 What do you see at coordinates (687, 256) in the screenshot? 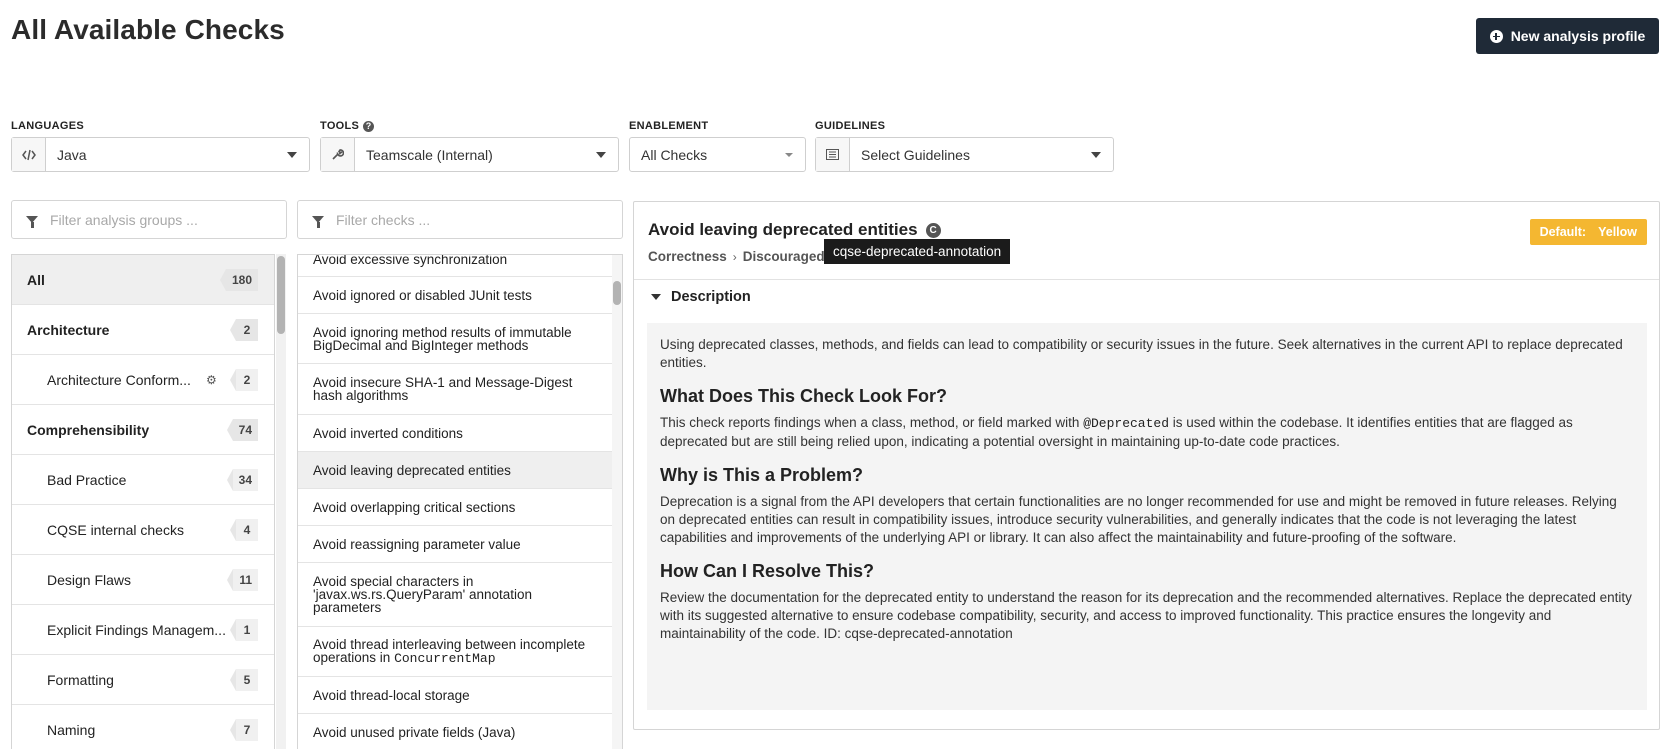
I see `breadcrumb-category: Correctness` at bounding box center [687, 256].